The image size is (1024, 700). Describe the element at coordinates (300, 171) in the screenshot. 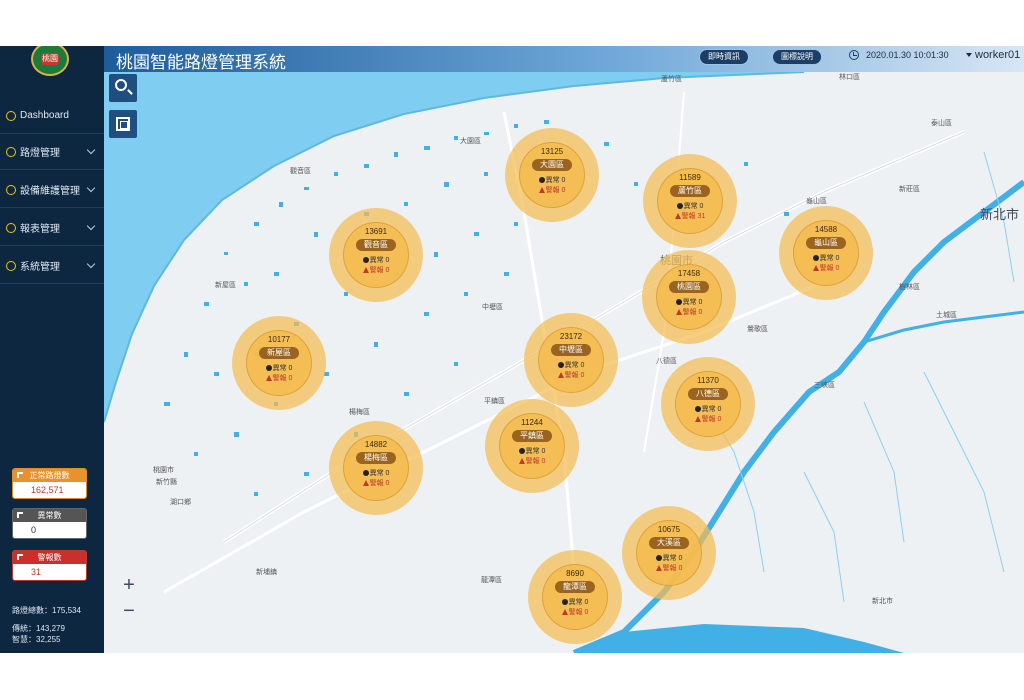

I see `place-label: 觀音區` at that location.